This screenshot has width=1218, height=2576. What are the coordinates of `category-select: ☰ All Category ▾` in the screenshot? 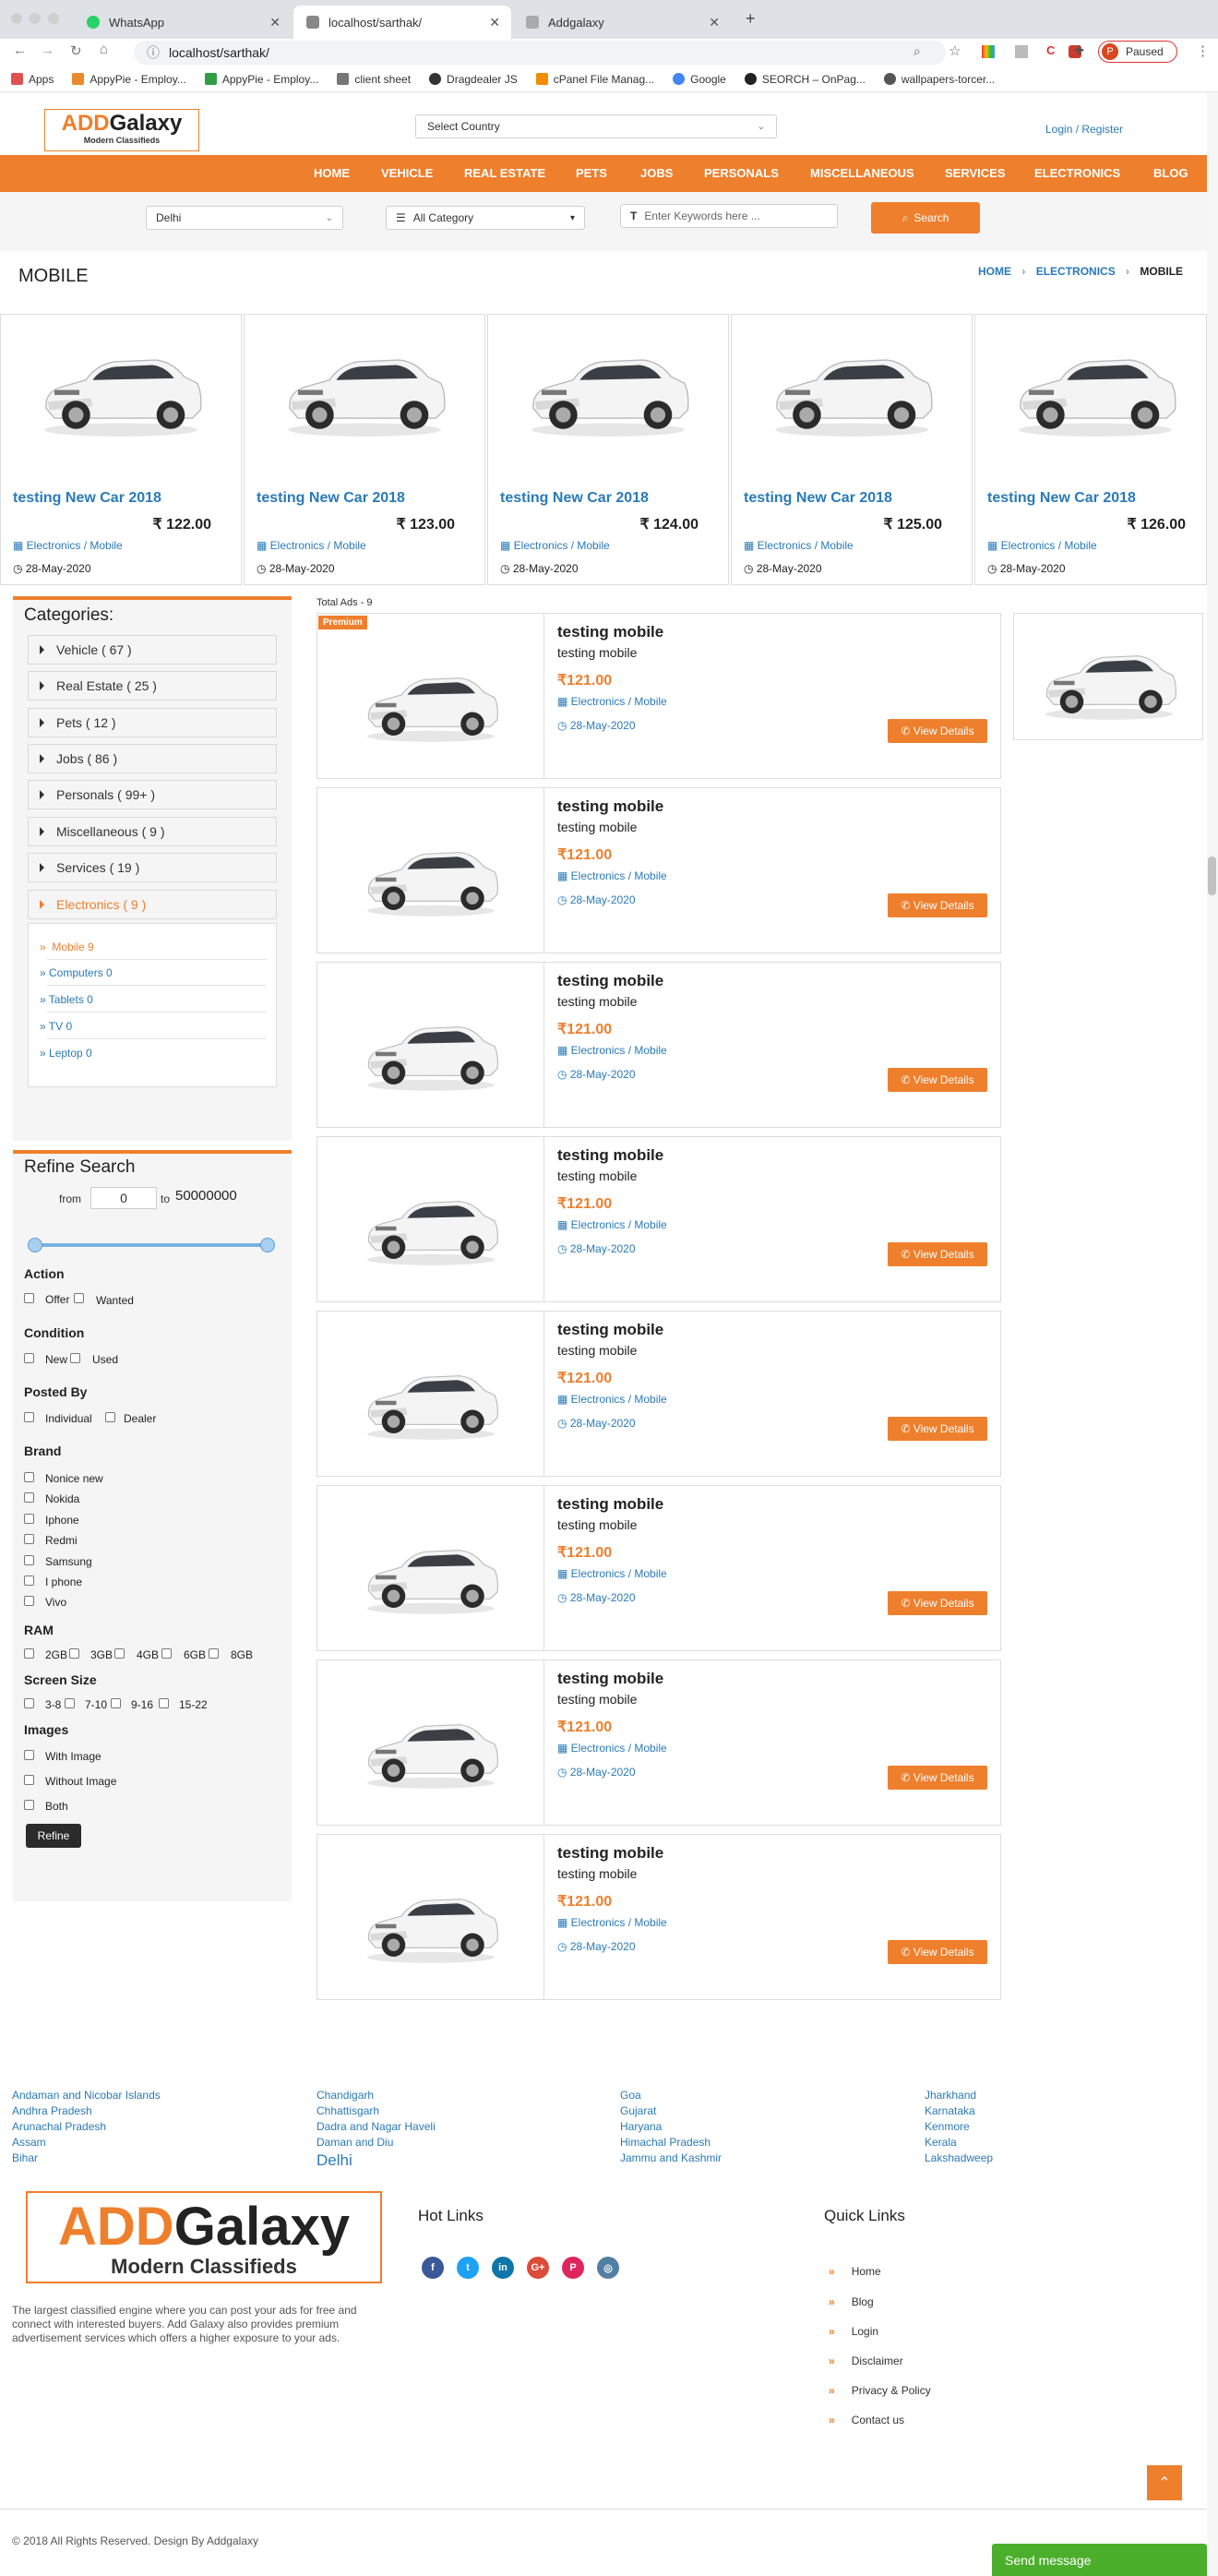 It's located at (485, 218).